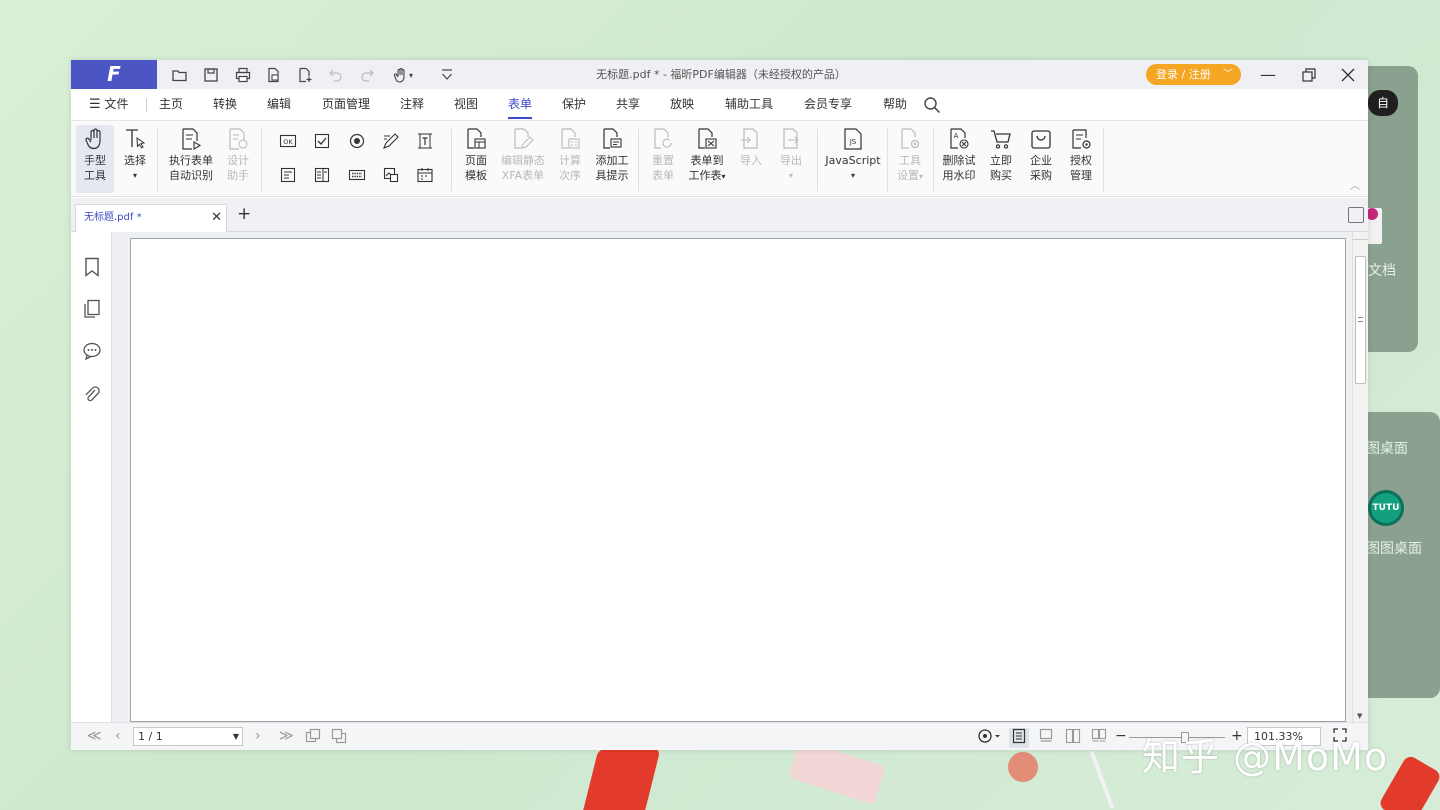 Image resolution: width=1440 pixels, height=810 pixels. Describe the element at coordinates (235, 736) in the screenshot. I see `chevron-down-icon: ▼` at that location.